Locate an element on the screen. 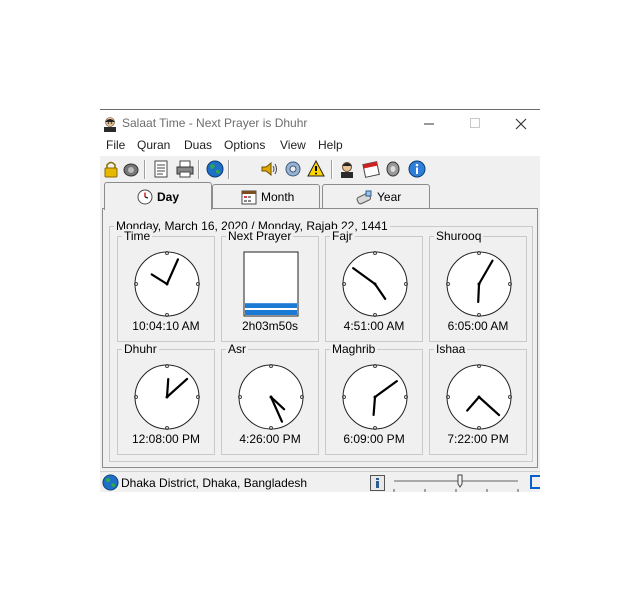 The image size is (640, 600). speaker-icon is located at coordinates (131, 169).